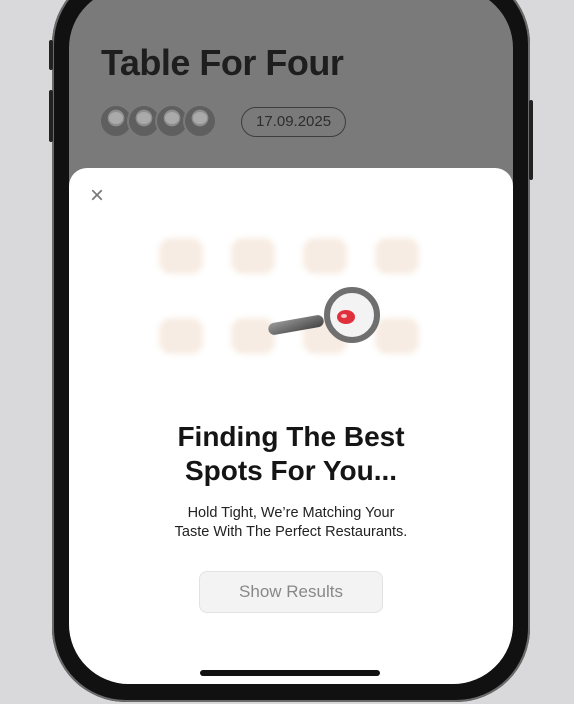 Image resolution: width=574 pixels, height=704 pixels. I want to click on date-pill: 17.09.2025, so click(294, 122).